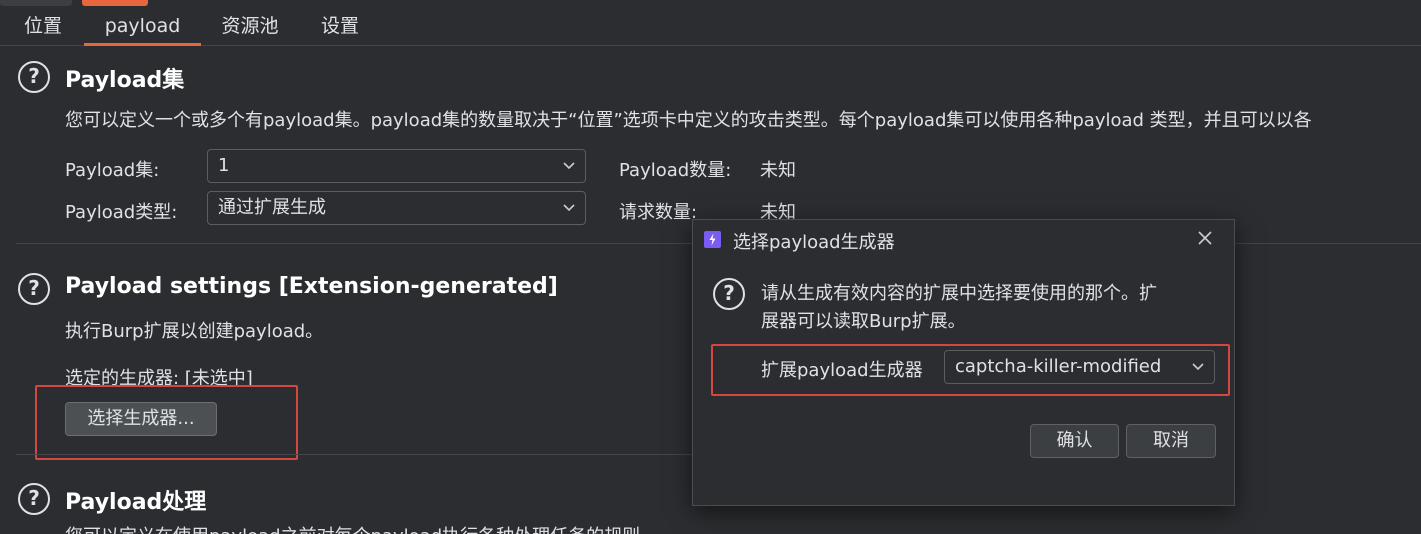 This screenshot has width=1421, height=534. I want to click on payload-processing-description: 您可以定义在使用payload之前对每个payload执行各种处理任务的规则。, so click(361, 528).